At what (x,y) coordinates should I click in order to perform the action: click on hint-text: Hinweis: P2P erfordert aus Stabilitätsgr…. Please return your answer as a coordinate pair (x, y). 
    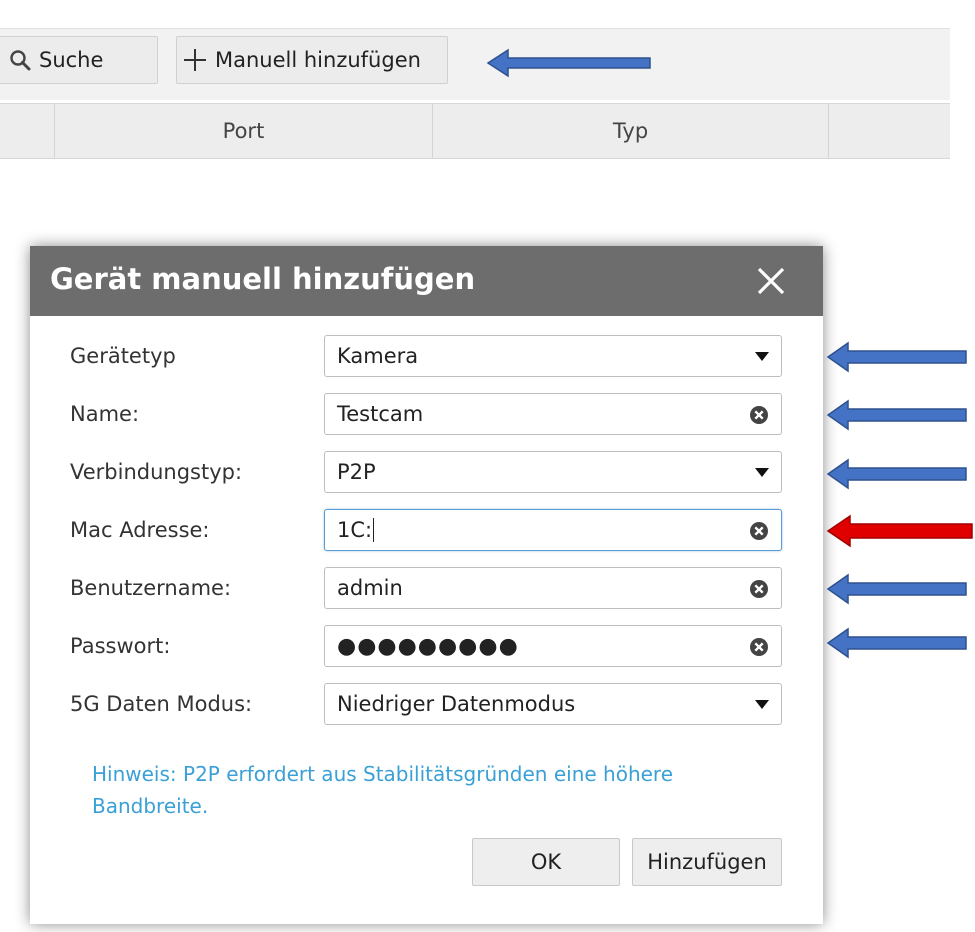
    Looking at the image, I should click on (383, 790).